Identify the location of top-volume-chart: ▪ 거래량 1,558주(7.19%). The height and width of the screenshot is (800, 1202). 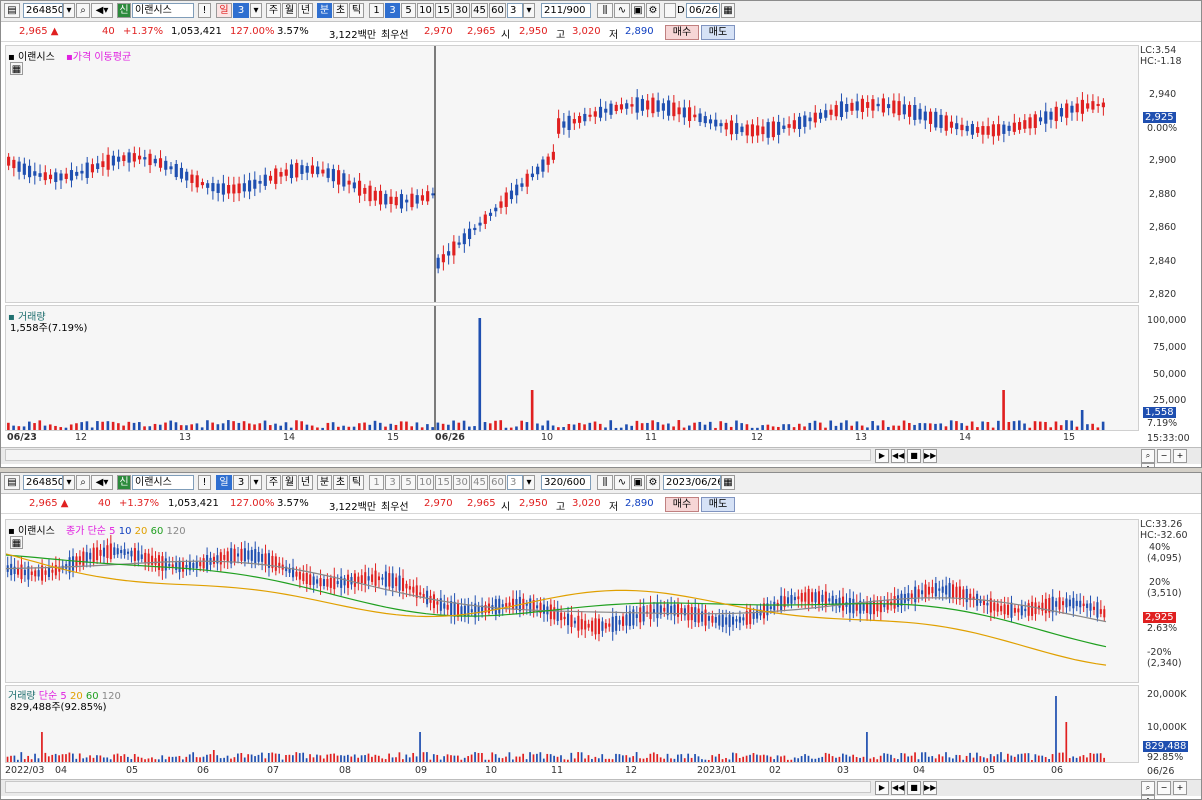
(572, 368).